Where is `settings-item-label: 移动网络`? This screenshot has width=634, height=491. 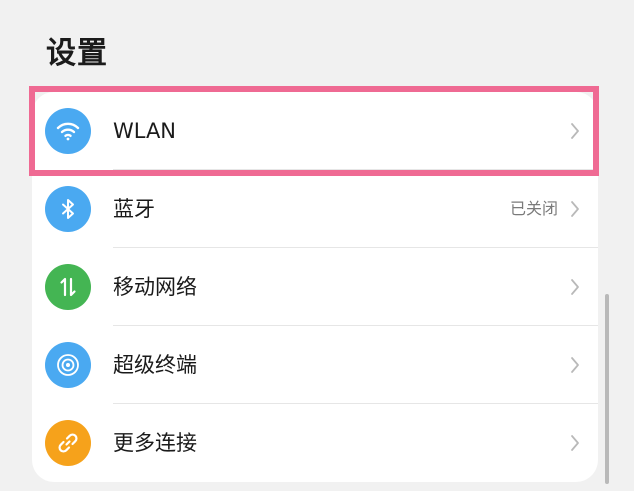
settings-item-label: 移动网络 is located at coordinates (155, 287).